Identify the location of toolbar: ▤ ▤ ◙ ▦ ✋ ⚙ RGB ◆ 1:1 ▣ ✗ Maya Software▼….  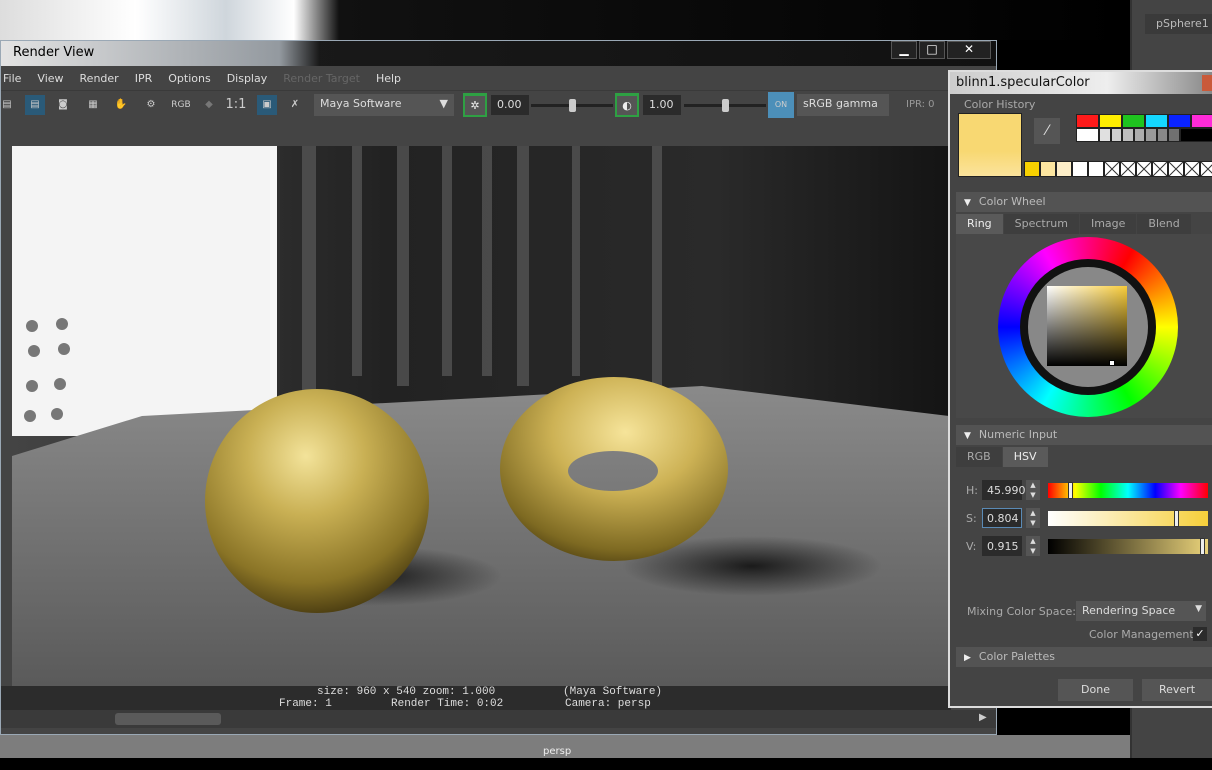
(498, 104).